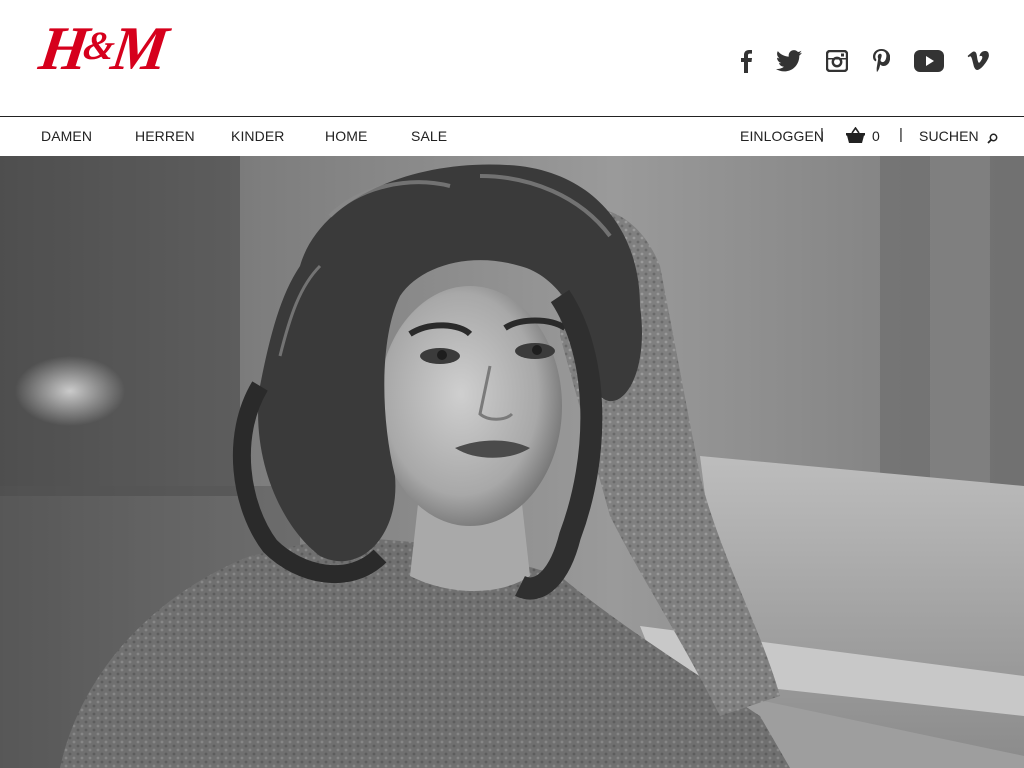  I want to click on basket-icon, so click(855, 135).